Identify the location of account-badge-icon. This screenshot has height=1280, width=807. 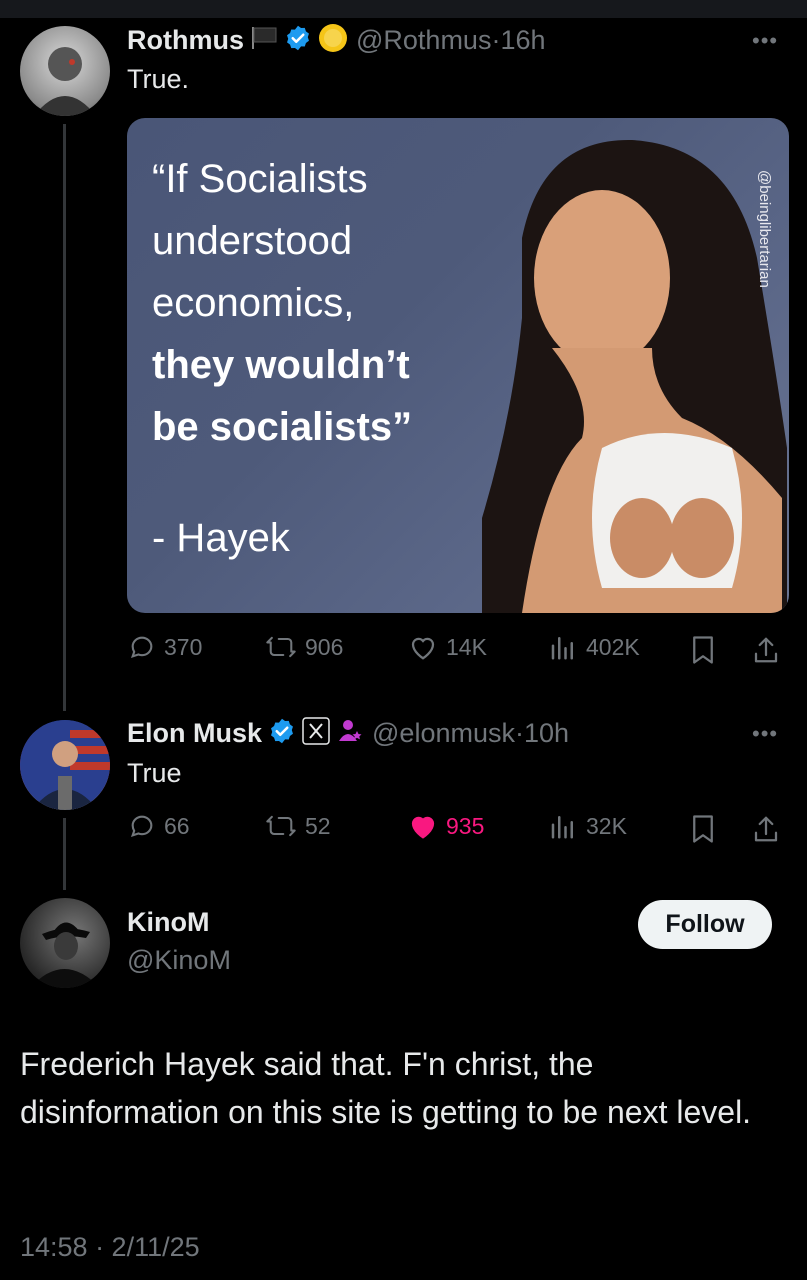
(350, 733).